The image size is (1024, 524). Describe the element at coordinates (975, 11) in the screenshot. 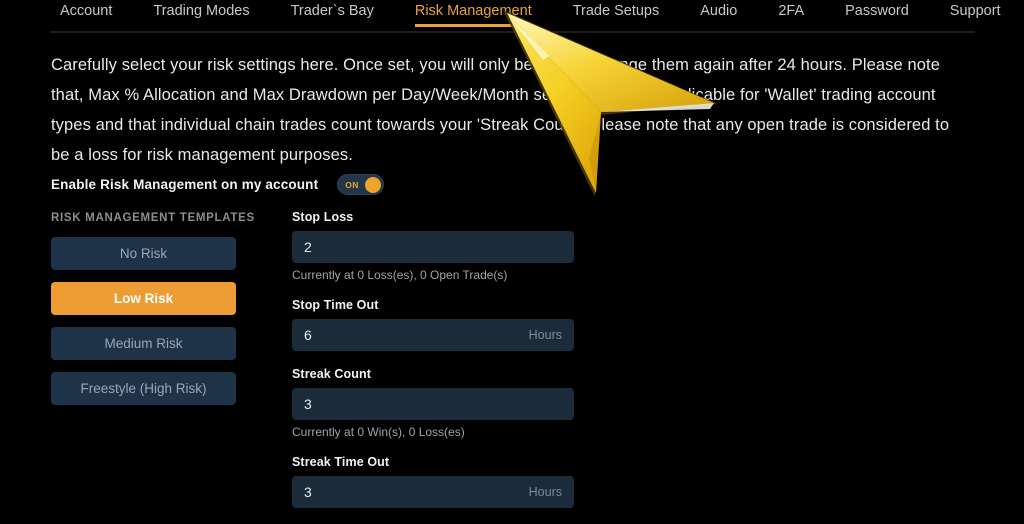

I see `tab-label: Support` at that location.